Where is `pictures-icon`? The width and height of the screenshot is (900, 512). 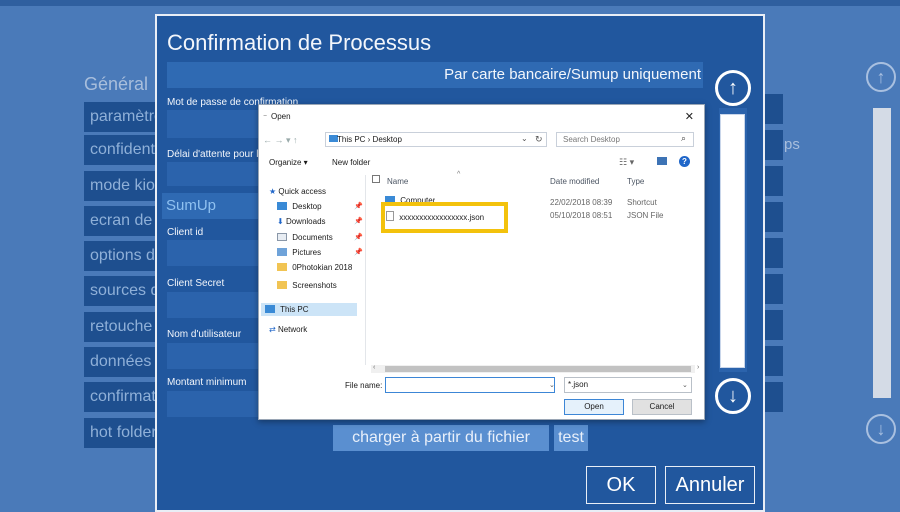 pictures-icon is located at coordinates (282, 252).